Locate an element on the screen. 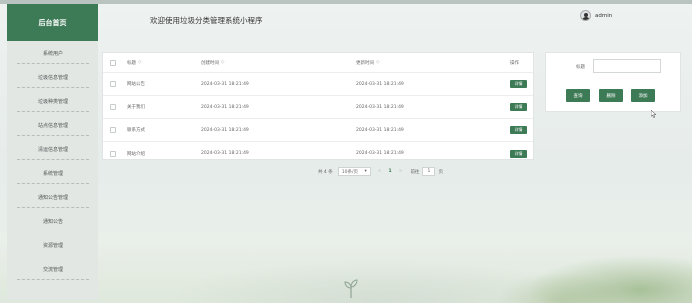 The width and height of the screenshot is (692, 303). search-label: 标题 is located at coordinates (580, 67).